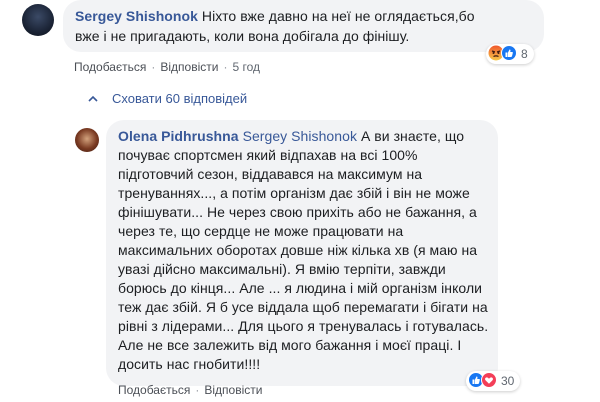  I want to click on comment-text: А ви знаєте, що, so click(412, 136).